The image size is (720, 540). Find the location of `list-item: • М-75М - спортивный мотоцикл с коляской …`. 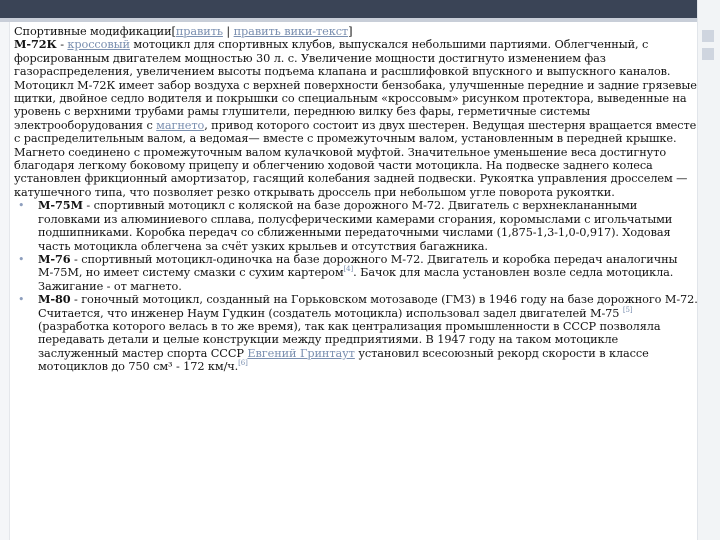

list-item: • М-75М - спортивный мотоцикл с коляской … is located at coordinates (345, 225).